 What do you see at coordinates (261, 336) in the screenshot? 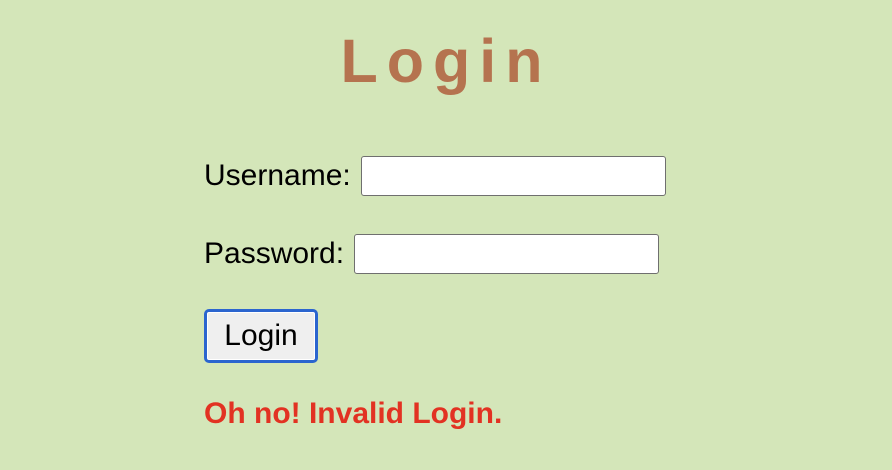
I see `login-button: Login` at bounding box center [261, 336].